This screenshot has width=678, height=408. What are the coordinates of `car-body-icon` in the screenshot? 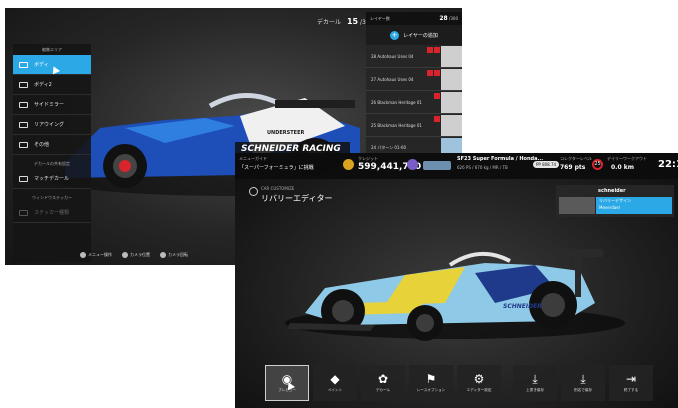 It's located at (23, 64).